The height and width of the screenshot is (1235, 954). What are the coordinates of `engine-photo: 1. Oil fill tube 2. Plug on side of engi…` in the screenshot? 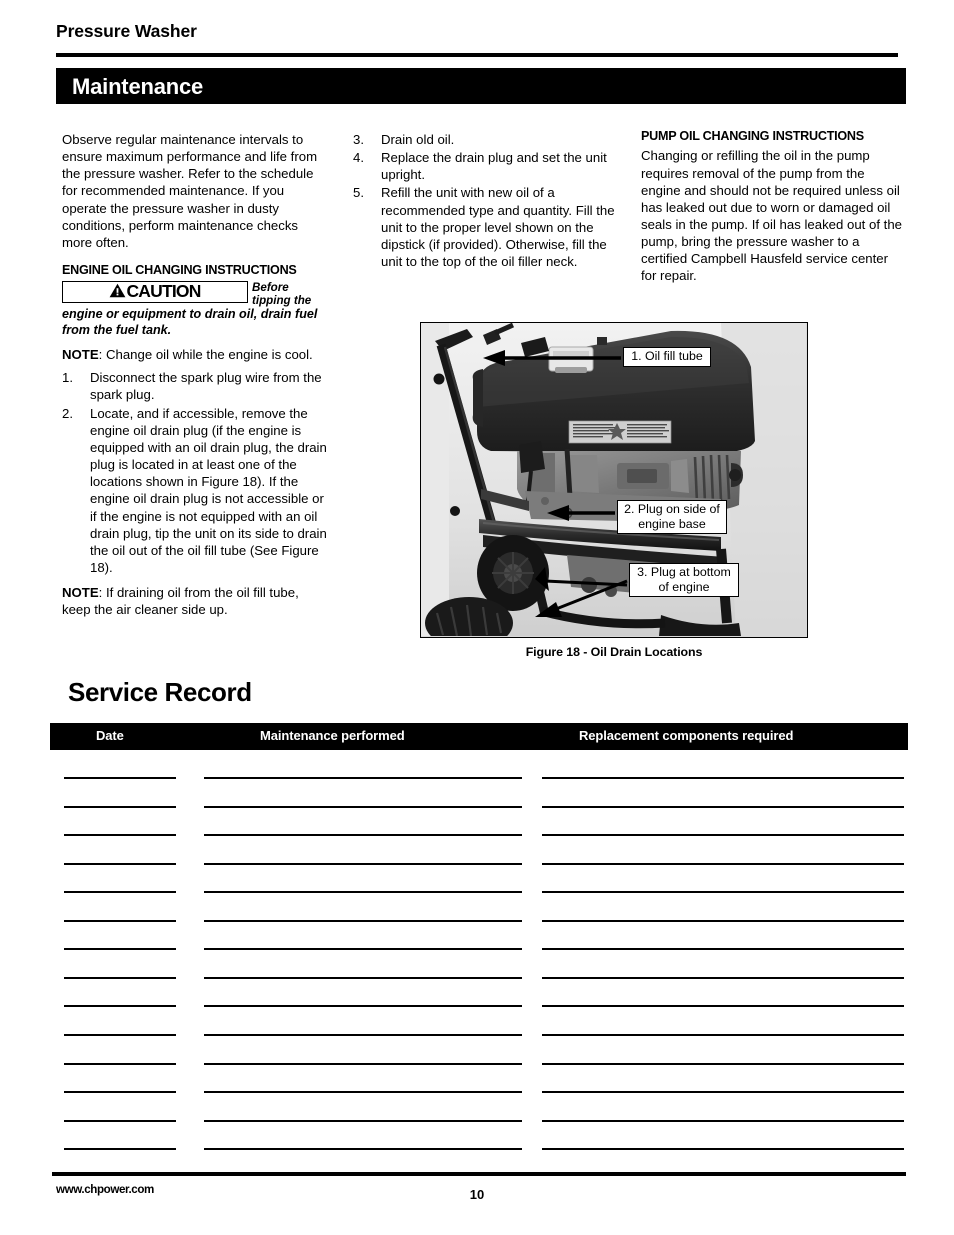 It's located at (614, 480).